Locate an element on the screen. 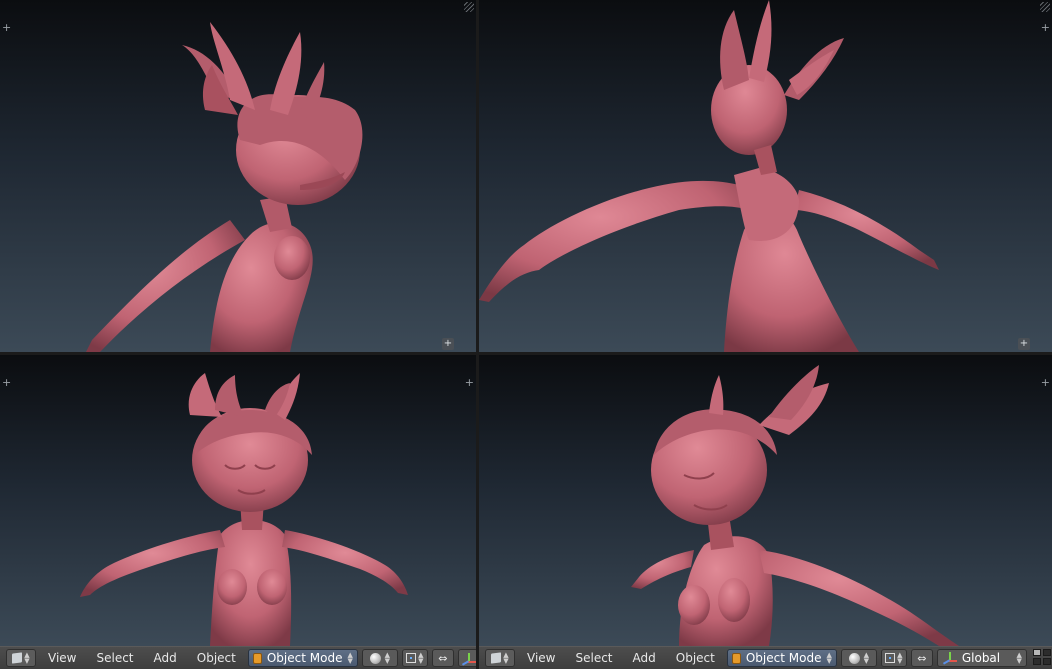 The image size is (1052, 669). area-divider-vertical is located at coordinates (477, 334).